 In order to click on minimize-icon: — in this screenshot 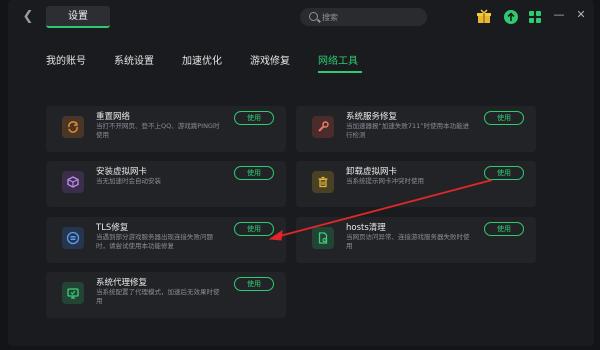, I will do `click(559, 15)`.